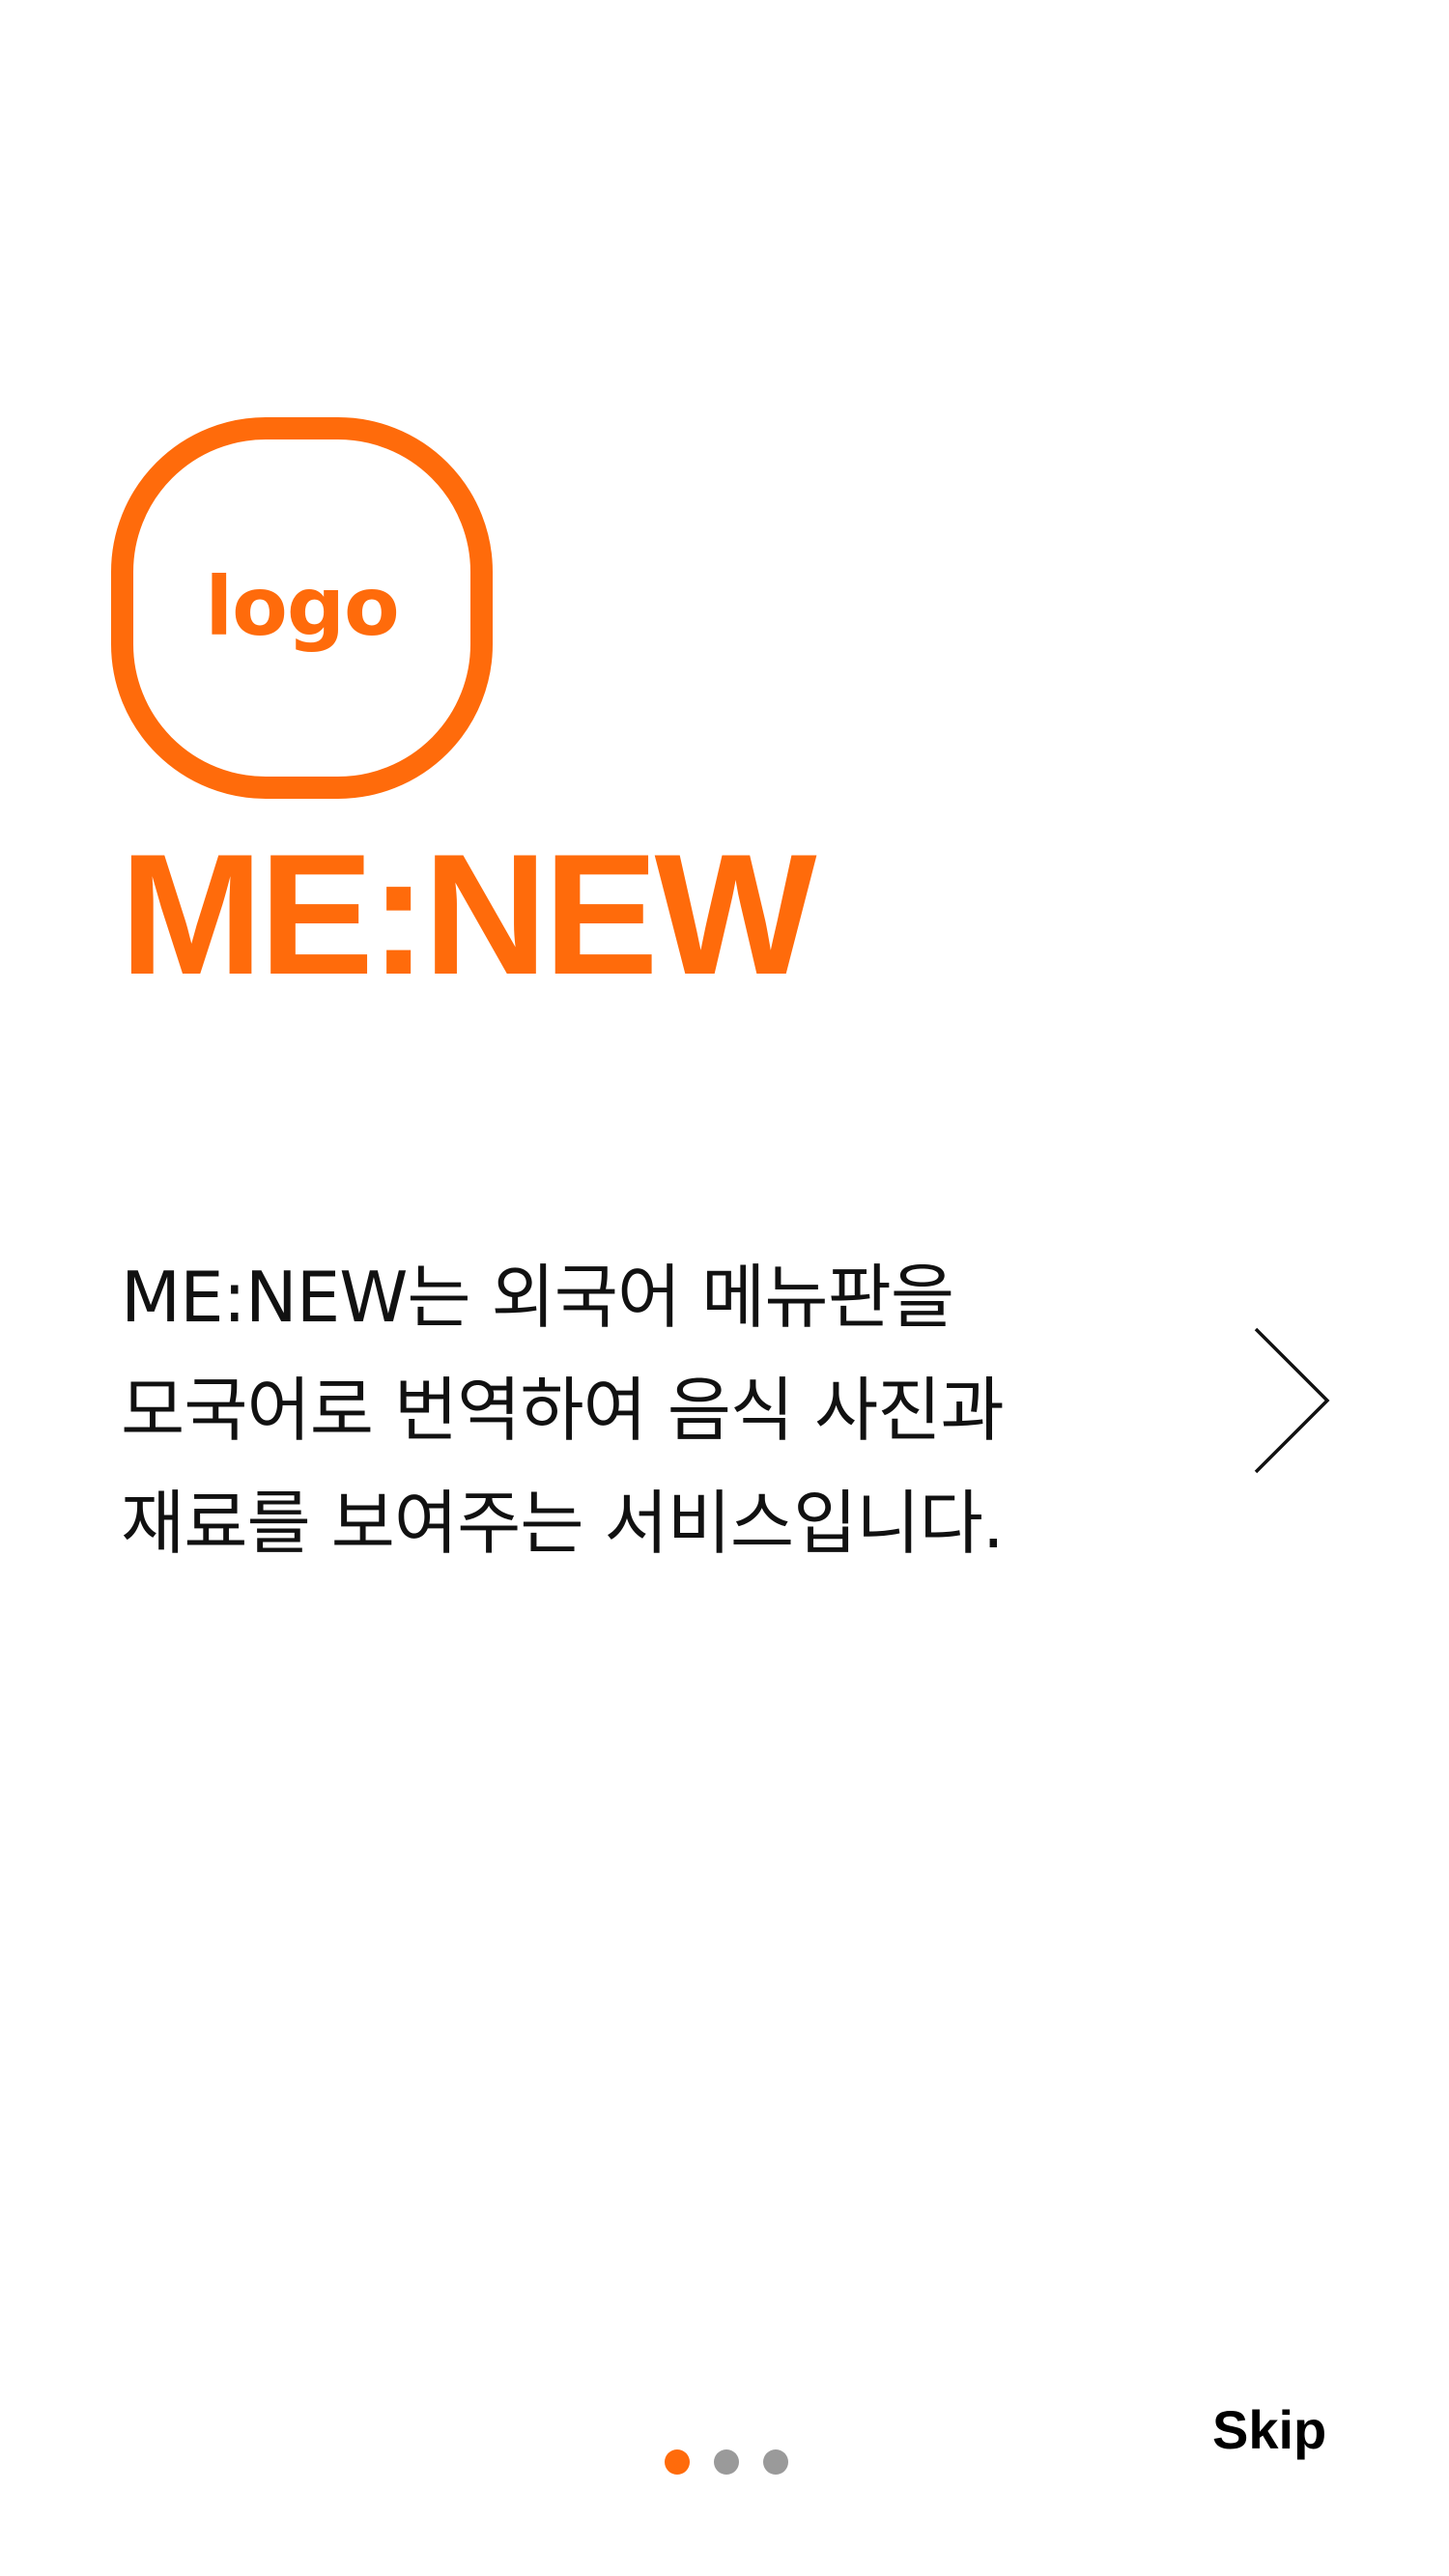  I want to click on description-line-2: 모국어로 번역하여 음식 사진과, so click(563, 1410).